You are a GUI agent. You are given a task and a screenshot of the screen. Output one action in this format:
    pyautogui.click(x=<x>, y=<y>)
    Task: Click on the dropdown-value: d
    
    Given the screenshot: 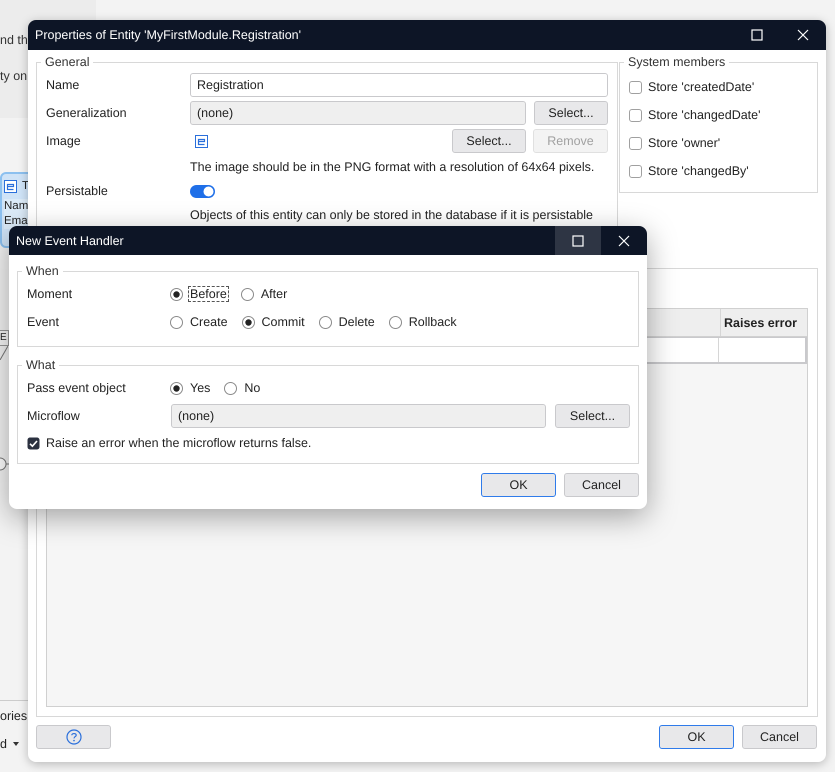 What is the action you would take?
    pyautogui.click(x=3, y=744)
    